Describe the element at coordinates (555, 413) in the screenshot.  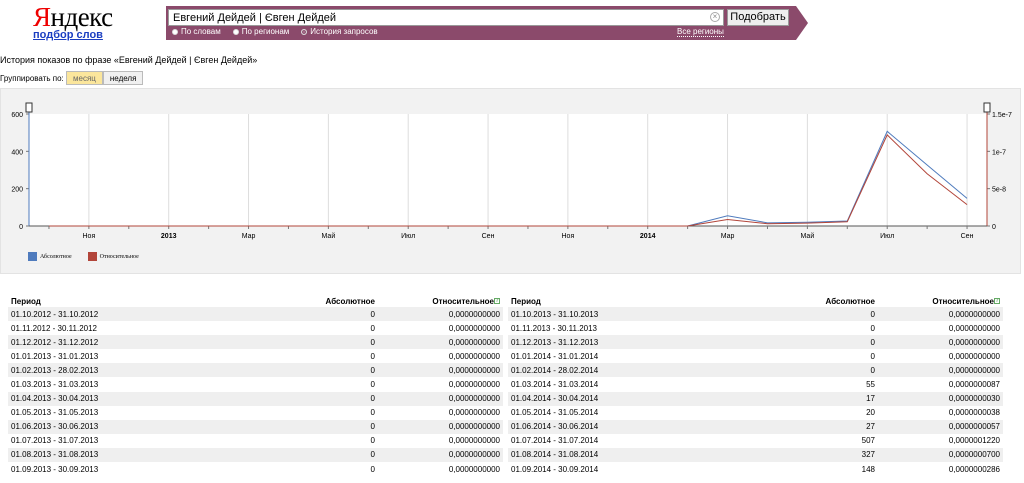
I see `cell-period: 01.05.2014 - 31.05.2014` at that location.